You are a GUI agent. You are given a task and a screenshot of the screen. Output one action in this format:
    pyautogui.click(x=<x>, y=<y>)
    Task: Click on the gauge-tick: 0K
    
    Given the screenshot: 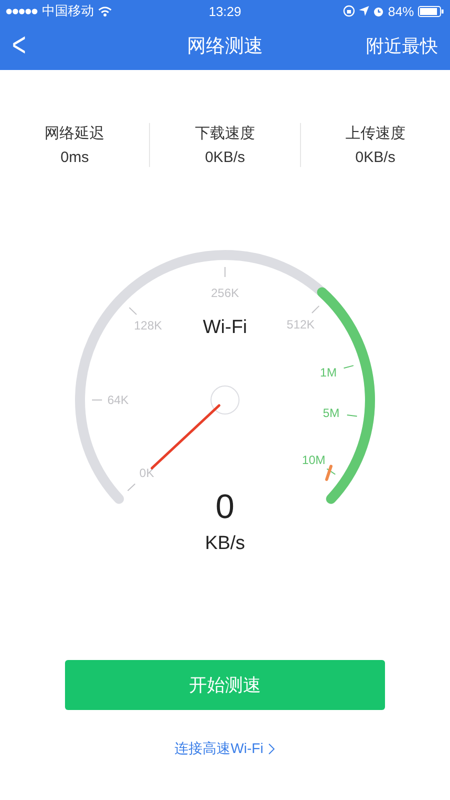 What is the action you would take?
    pyautogui.click(x=140, y=479)
    